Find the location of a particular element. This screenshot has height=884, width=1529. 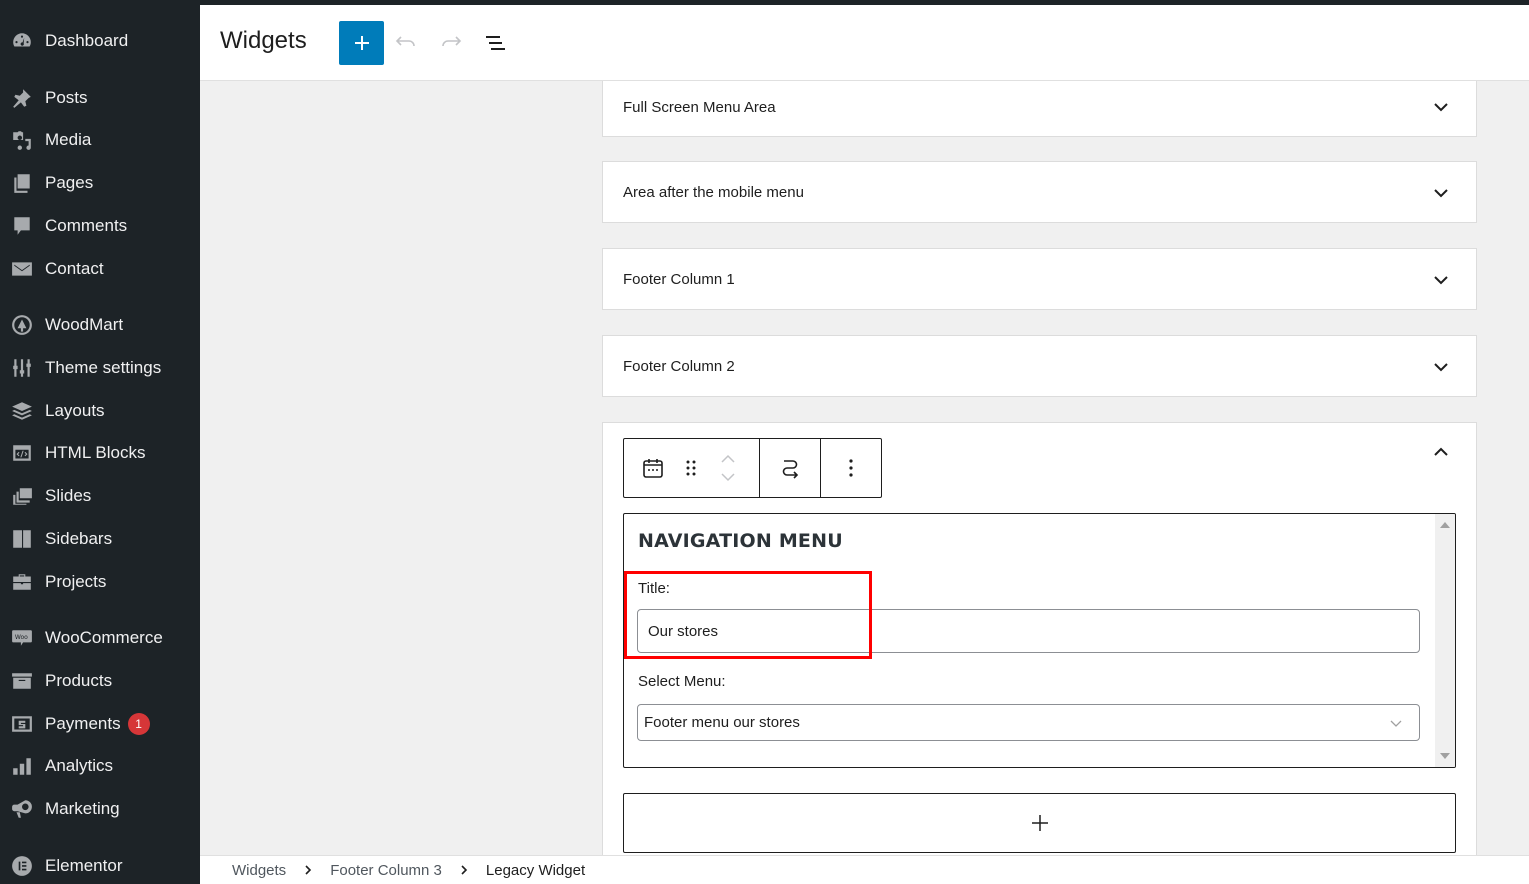

block-mover is located at coordinates (728, 468).